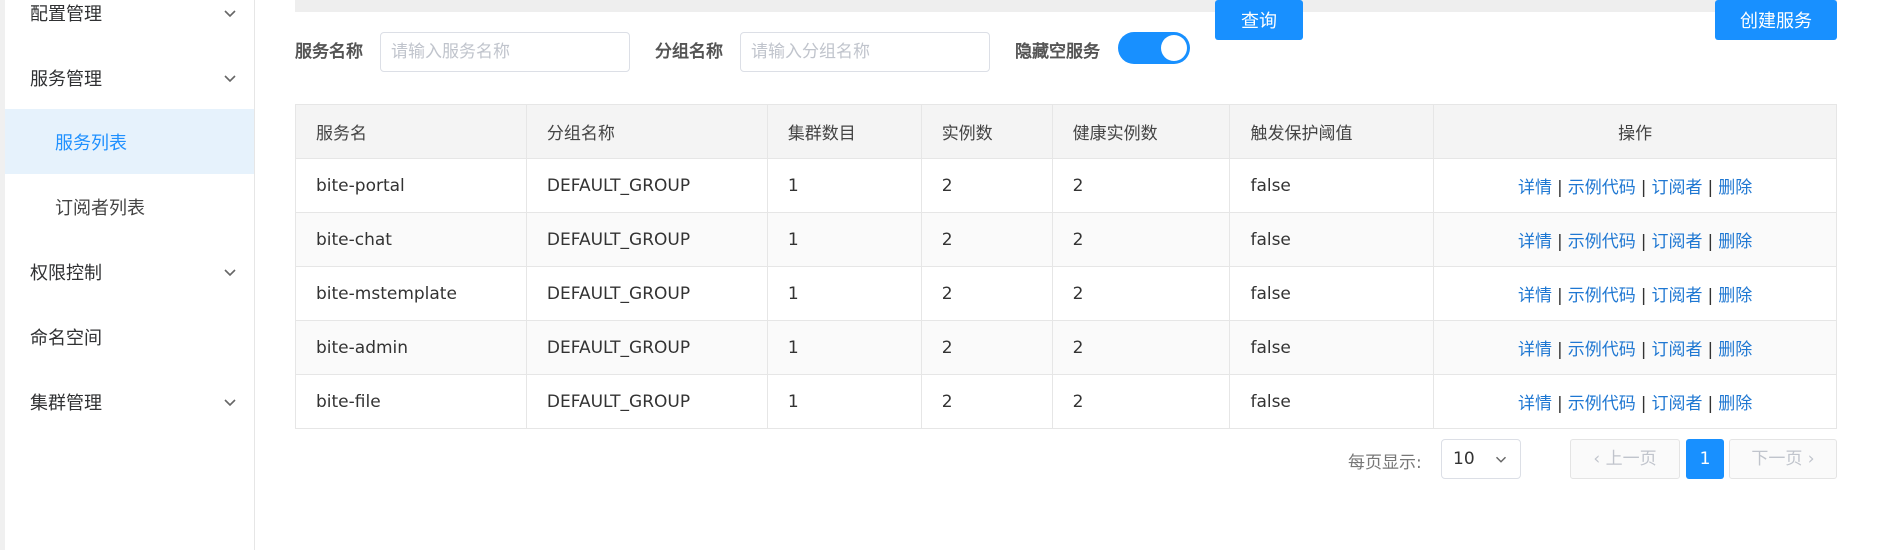 This screenshot has height=550, width=1895. I want to click on prev-page-button: ‹ 上一页, so click(1625, 459).